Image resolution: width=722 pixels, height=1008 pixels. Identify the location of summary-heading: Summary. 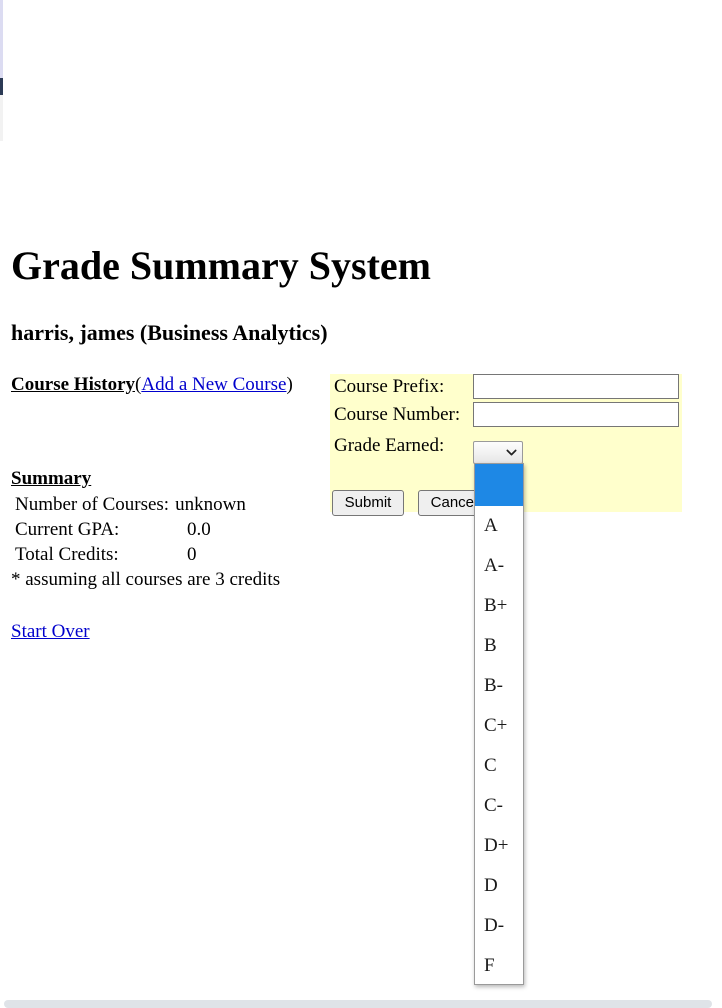
(51, 478).